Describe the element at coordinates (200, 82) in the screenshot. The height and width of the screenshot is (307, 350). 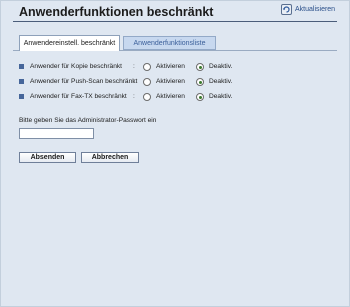
I see `push-scan-disable-radio` at that location.